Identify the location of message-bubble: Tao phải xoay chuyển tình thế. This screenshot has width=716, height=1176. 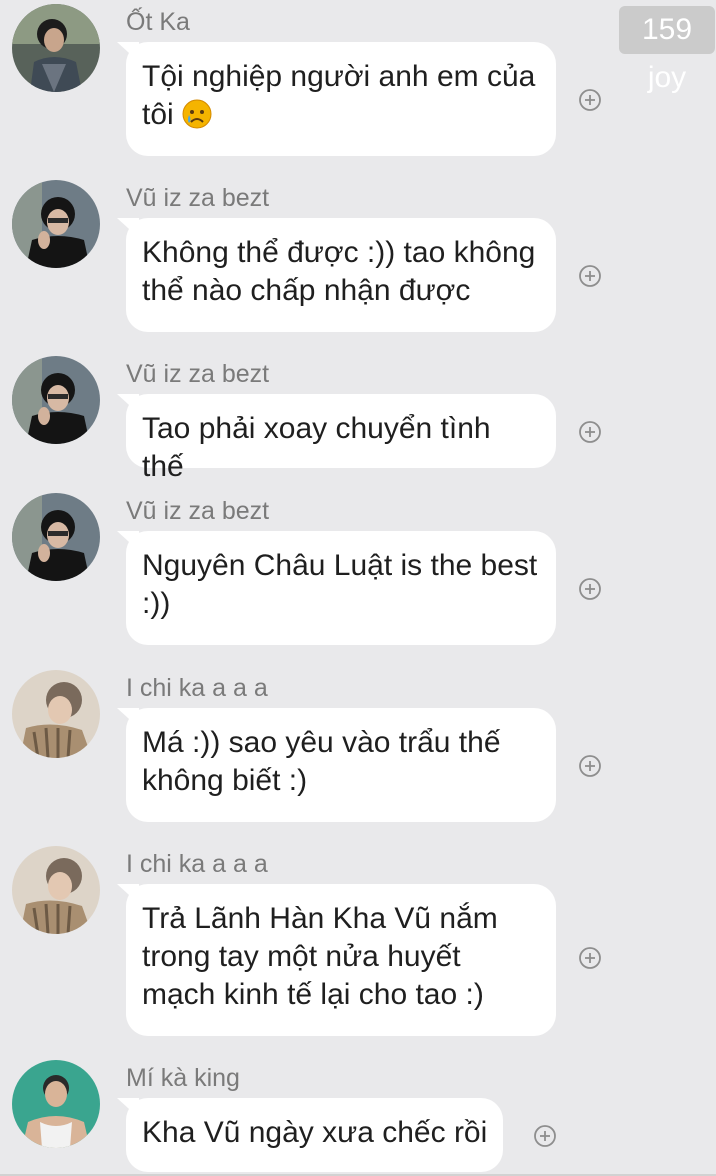
(341, 438).